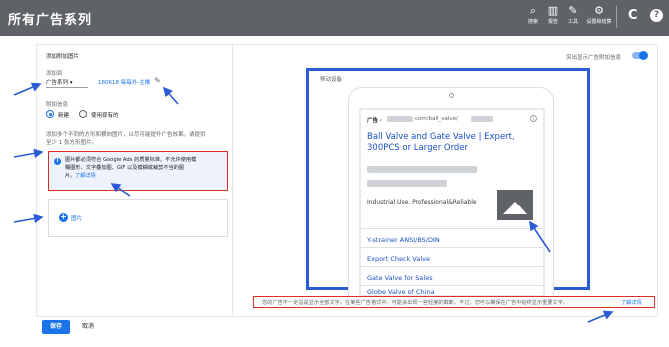  Describe the element at coordinates (403, 240) in the screenshot. I see `sitelink: Y-strainer ANSI/BS/DIN` at that location.